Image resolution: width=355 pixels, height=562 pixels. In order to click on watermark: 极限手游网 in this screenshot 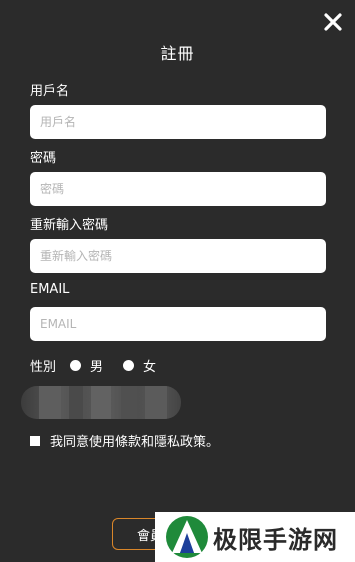, I will do `click(255, 537)`.